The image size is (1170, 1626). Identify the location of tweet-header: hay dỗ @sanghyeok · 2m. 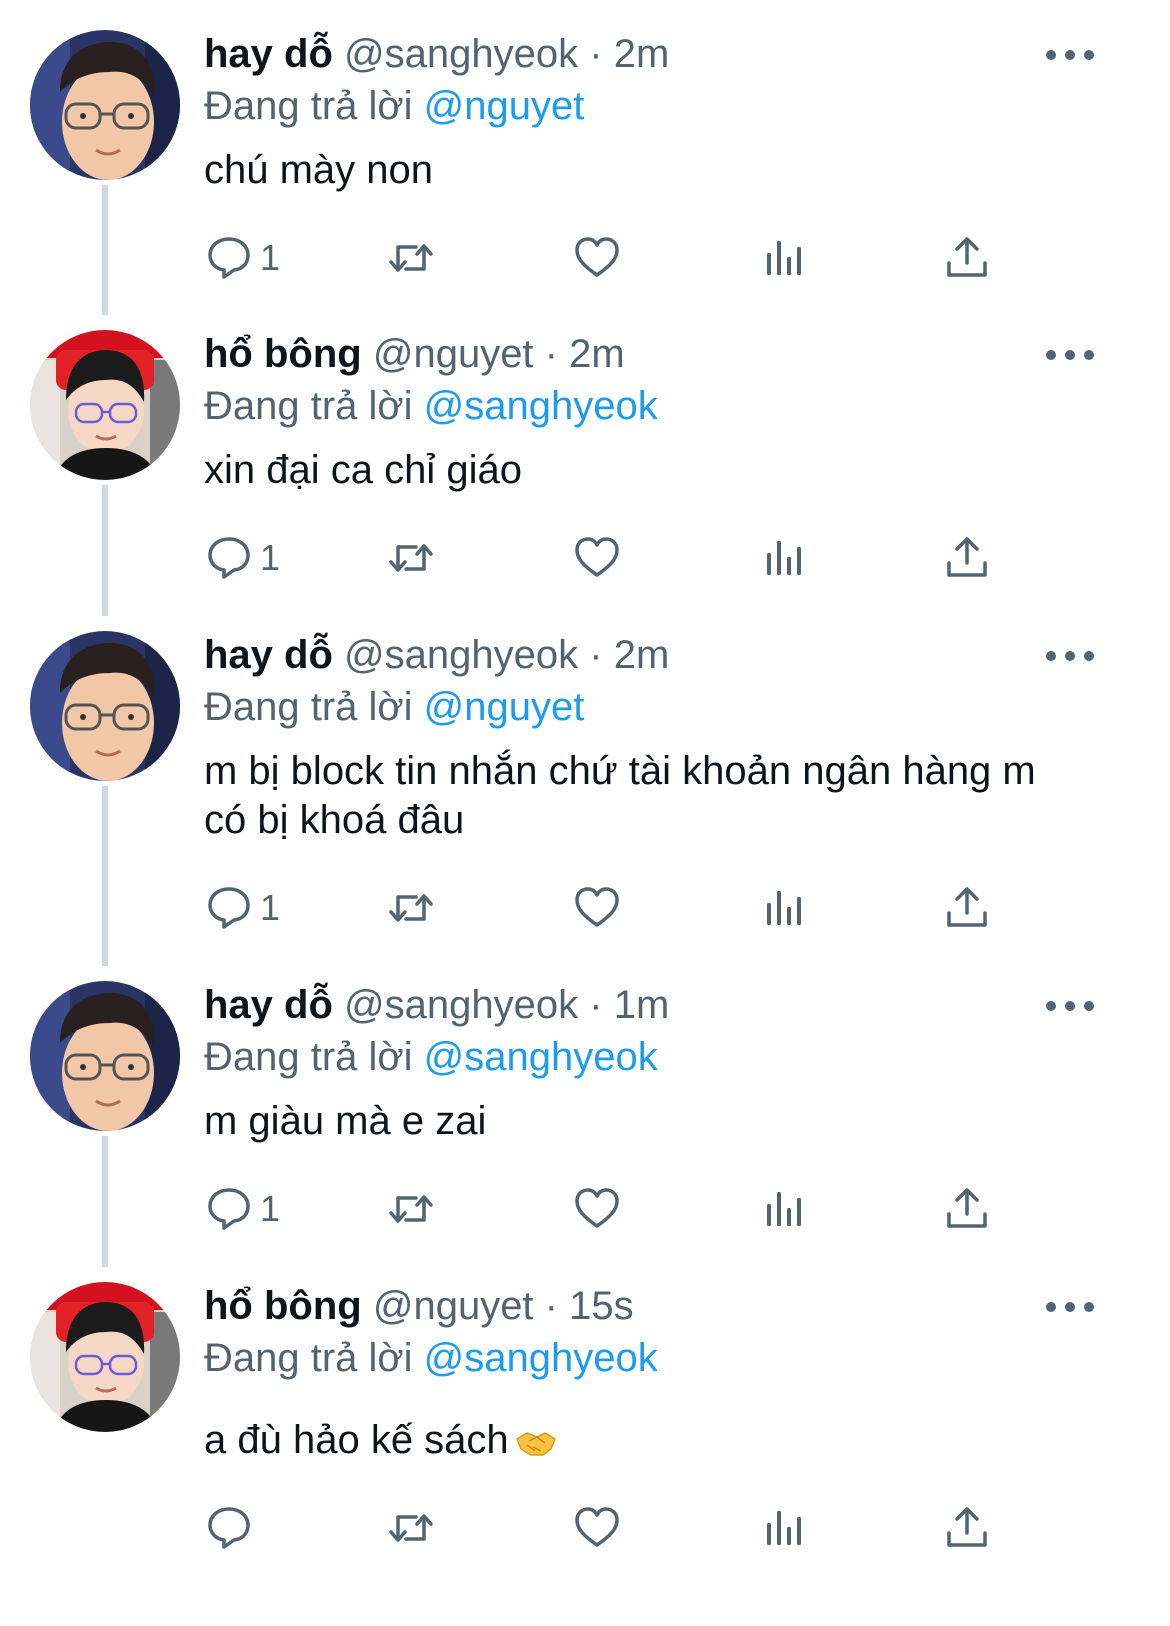
(436, 655).